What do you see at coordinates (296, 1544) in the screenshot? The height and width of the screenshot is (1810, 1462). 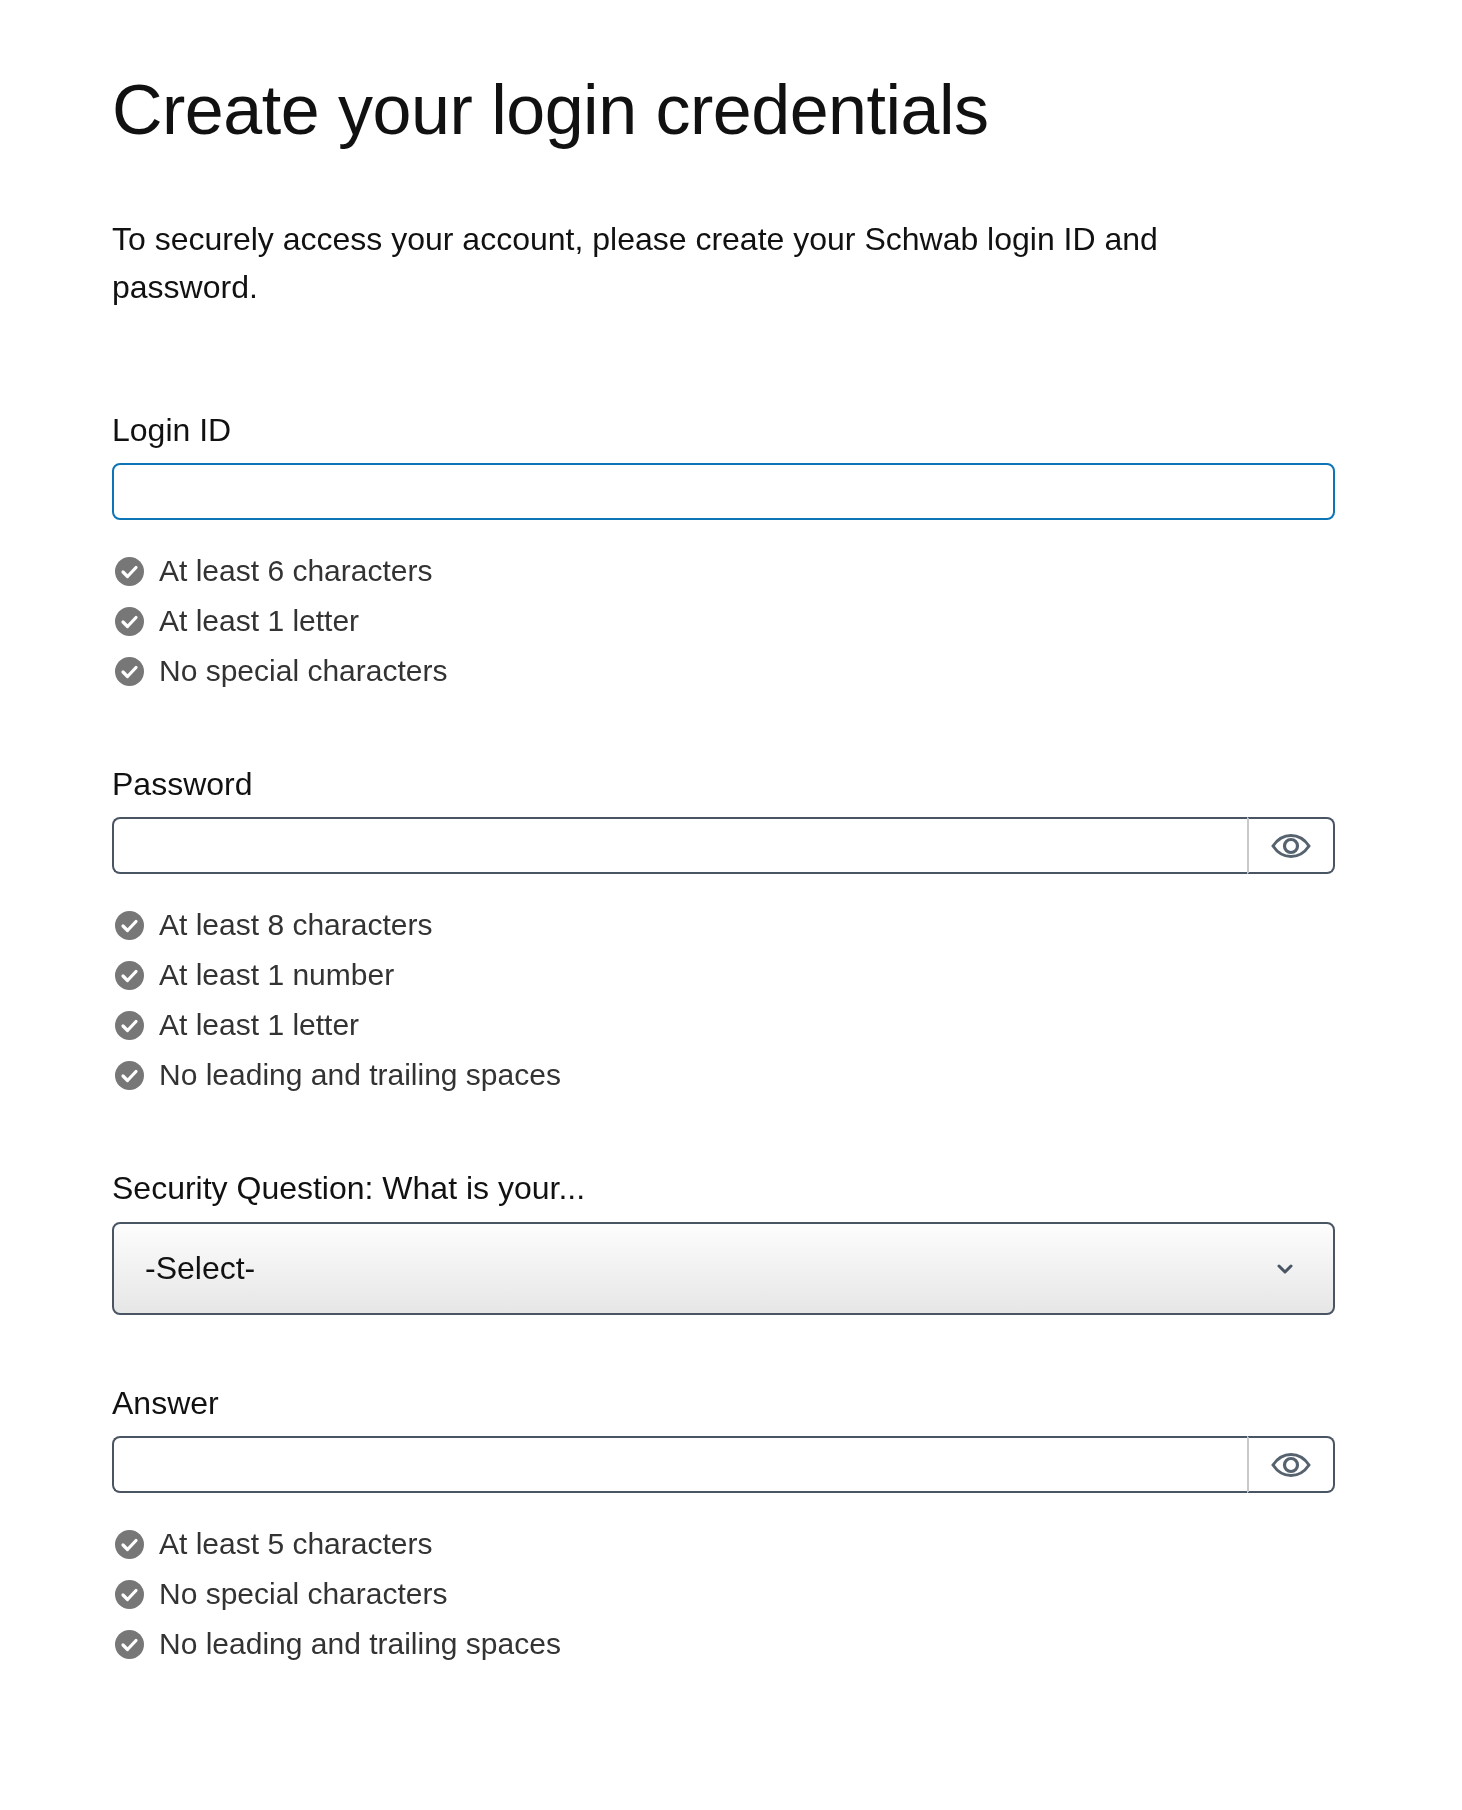 I see `rule-text: At least 5 characters` at bounding box center [296, 1544].